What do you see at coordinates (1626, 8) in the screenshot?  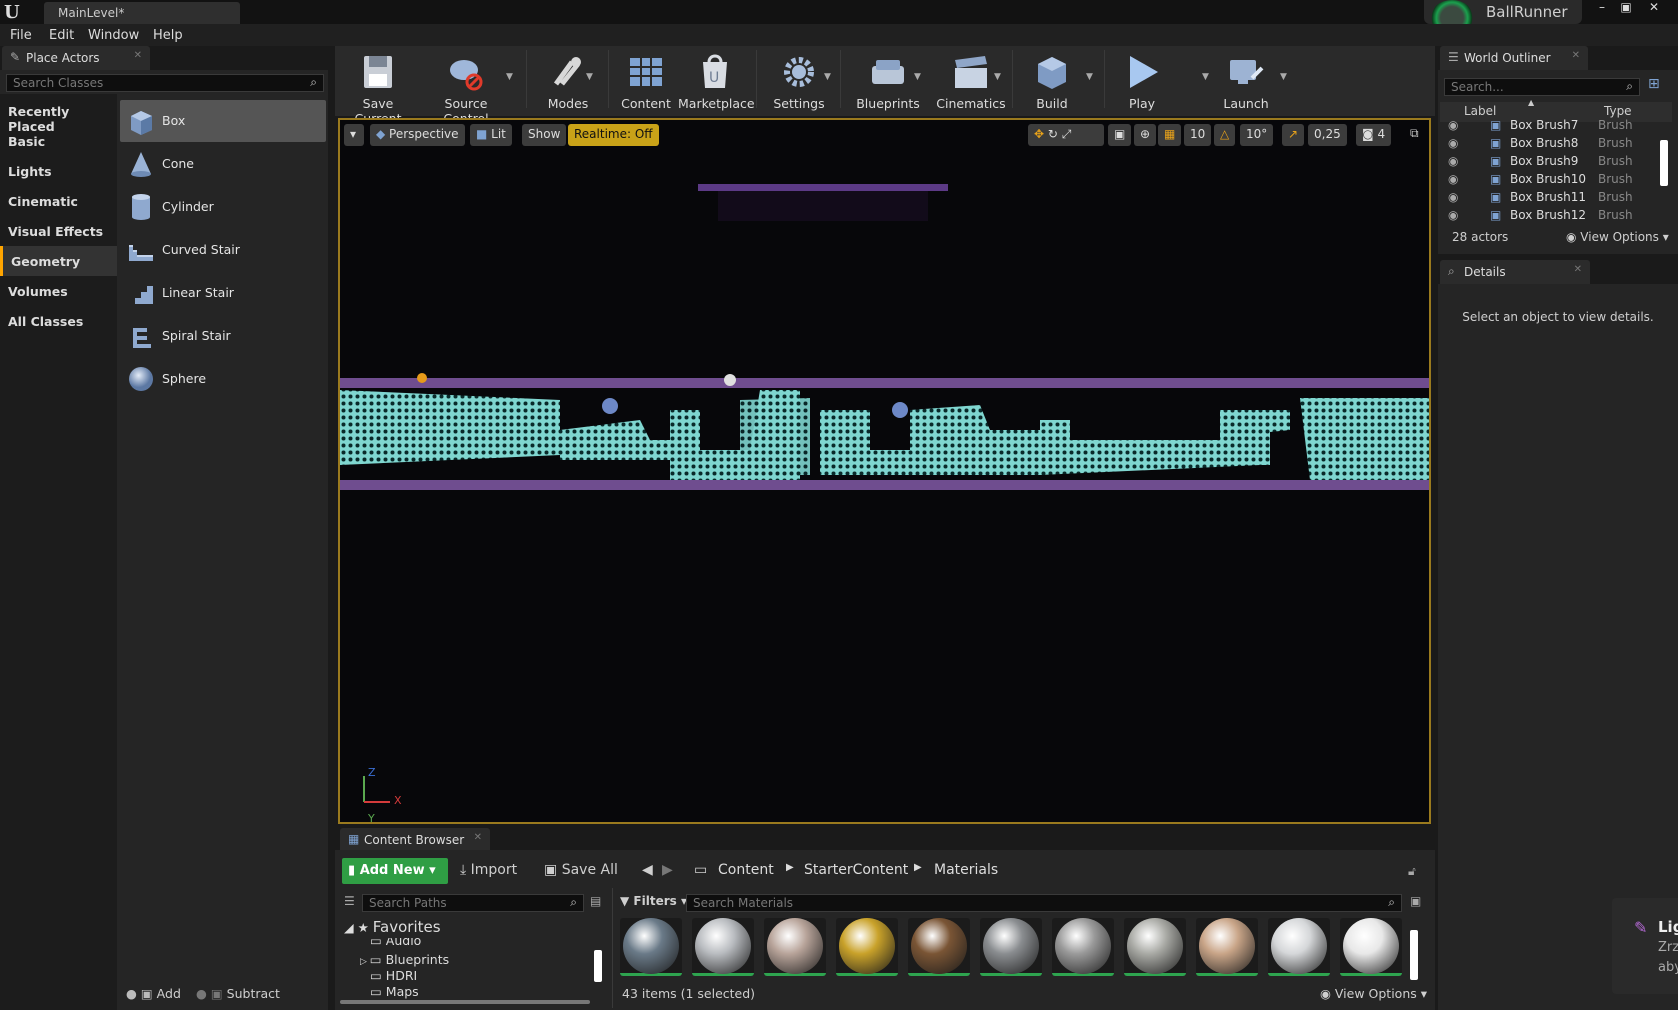 I see `maximize-button: ▣` at bounding box center [1626, 8].